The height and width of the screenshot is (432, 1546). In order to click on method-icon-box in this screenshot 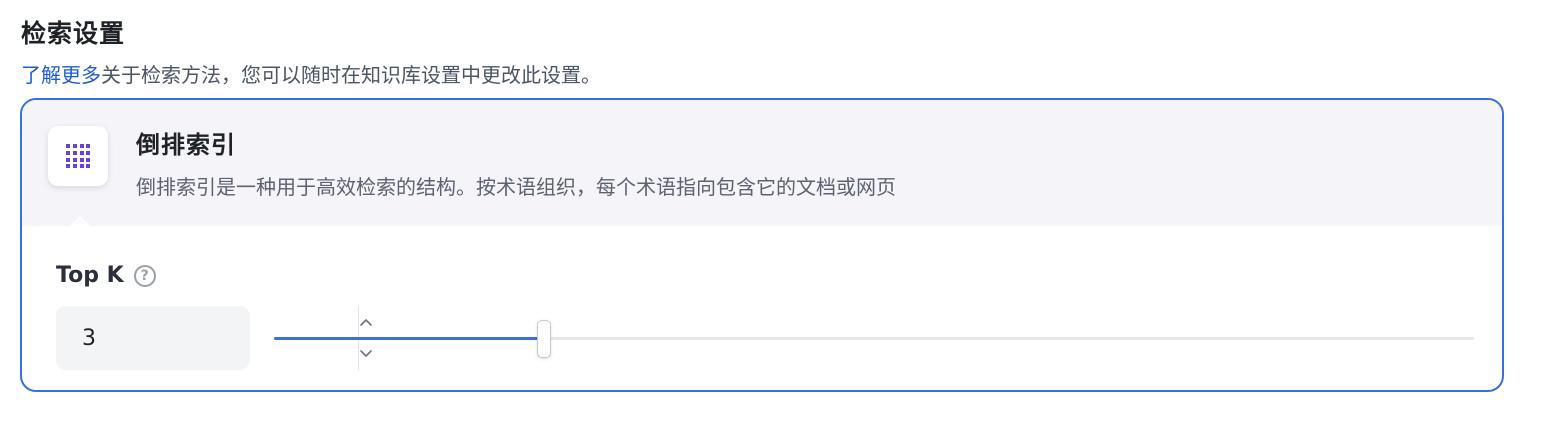, I will do `click(78, 156)`.